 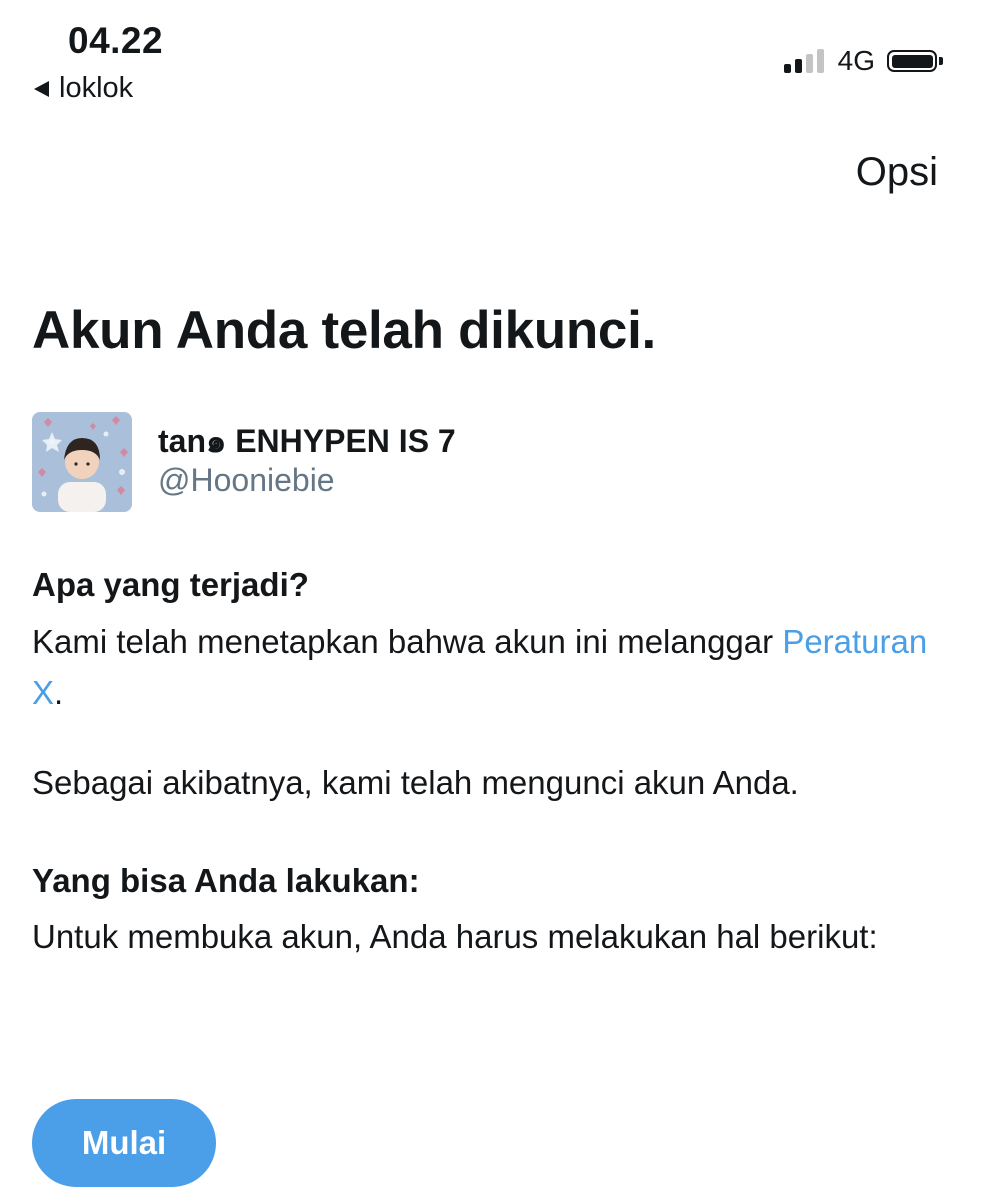 What do you see at coordinates (344, 330) in the screenshot?
I see `page-title: Akun Anda telah dikunci.` at bounding box center [344, 330].